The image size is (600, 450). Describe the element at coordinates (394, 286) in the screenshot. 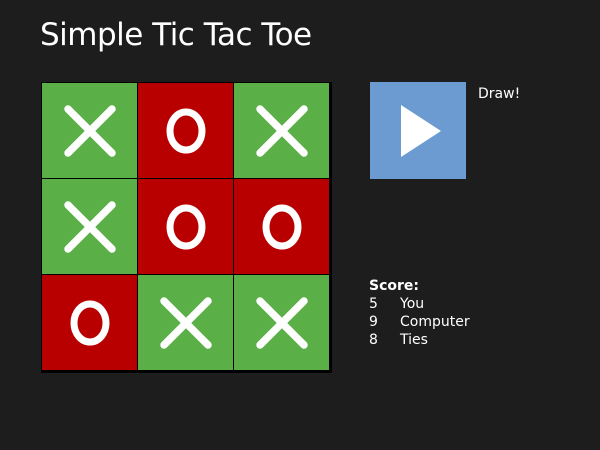

I see `score-heading: Score:` at that location.